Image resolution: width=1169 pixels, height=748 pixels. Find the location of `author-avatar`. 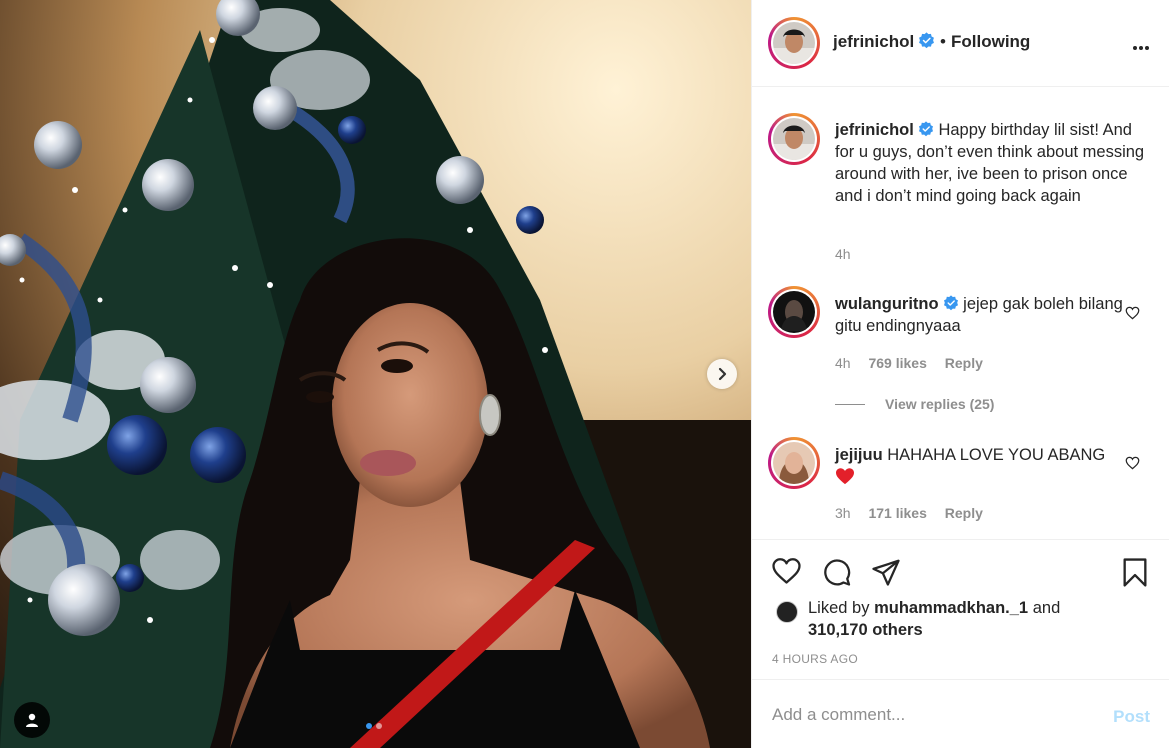

author-avatar is located at coordinates (794, 43).